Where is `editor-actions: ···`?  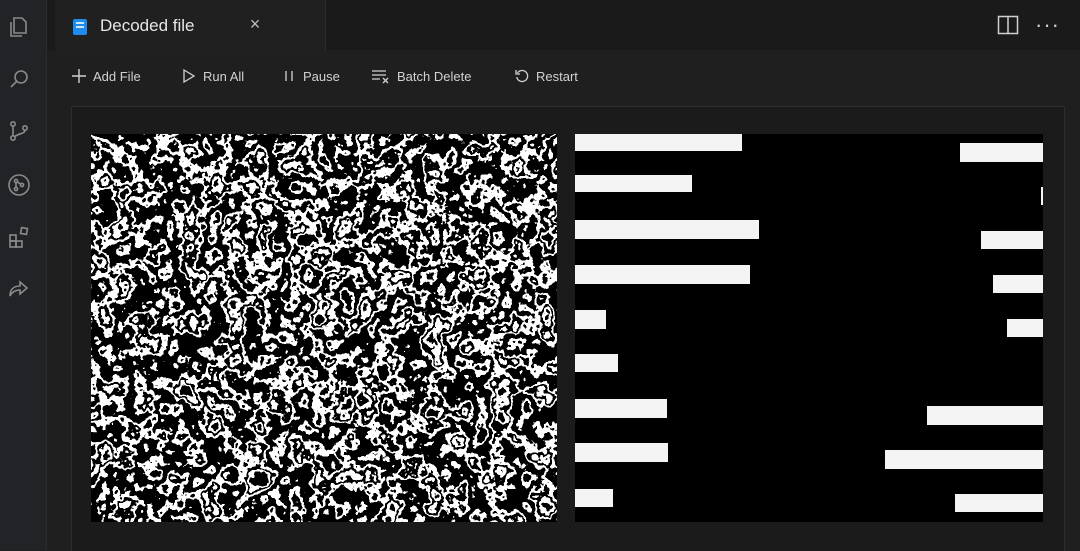
editor-actions: ··· is located at coordinates (1028, 25).